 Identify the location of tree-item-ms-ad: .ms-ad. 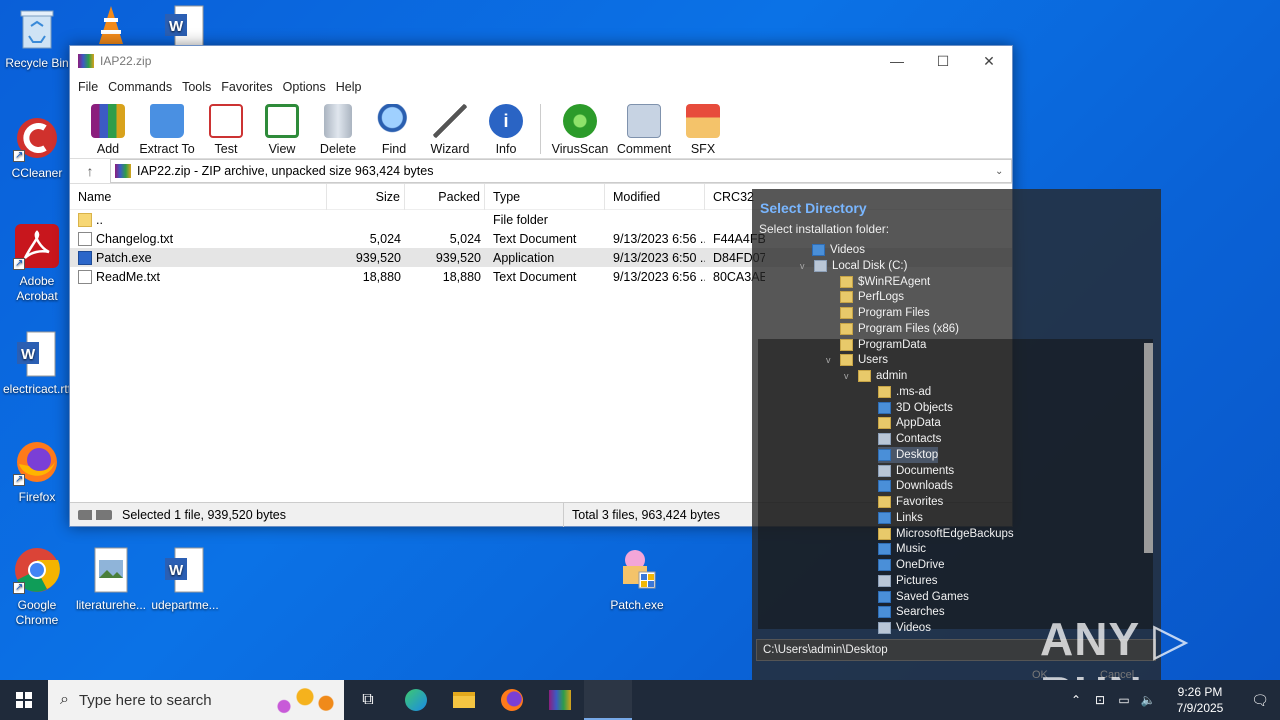
(904, 392).